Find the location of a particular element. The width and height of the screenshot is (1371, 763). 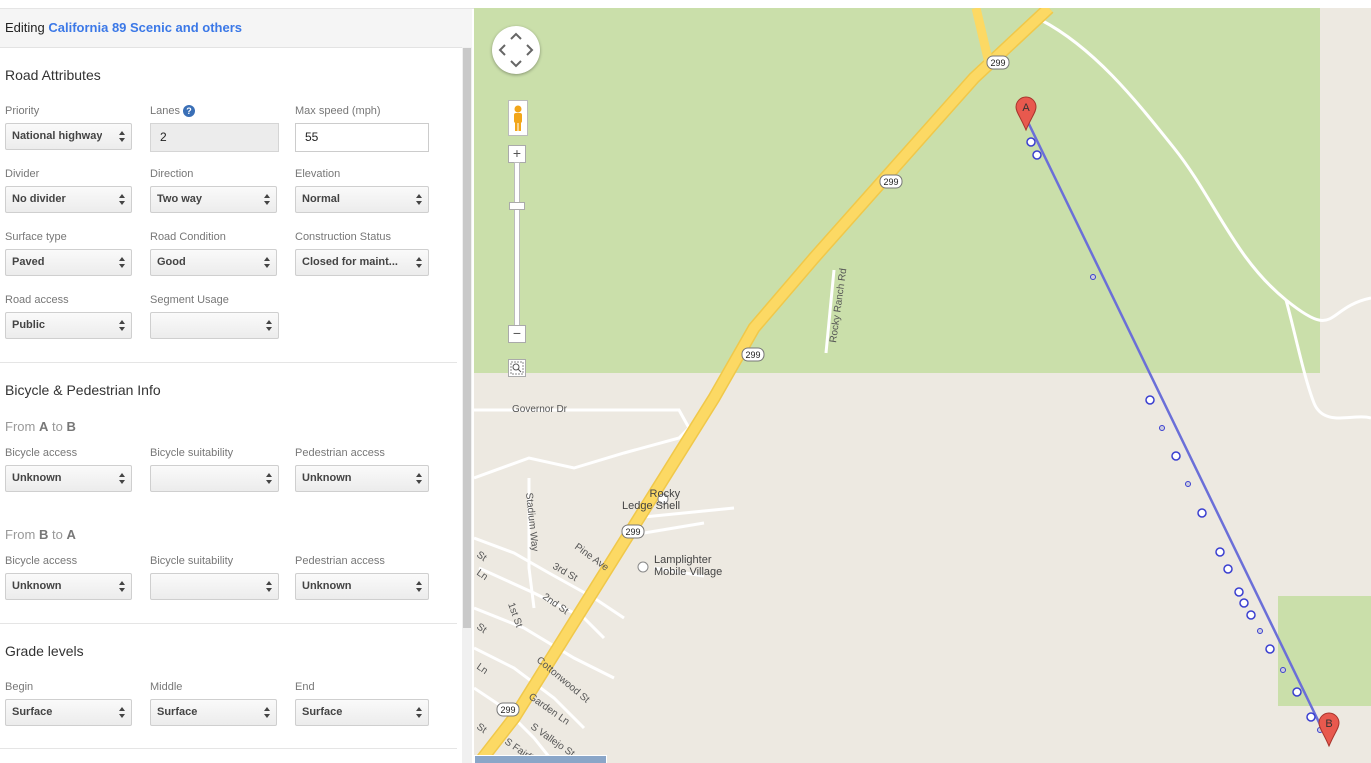

a-to-b-pedestrian-access-select: Unknown is located at coordinates (362, 478).